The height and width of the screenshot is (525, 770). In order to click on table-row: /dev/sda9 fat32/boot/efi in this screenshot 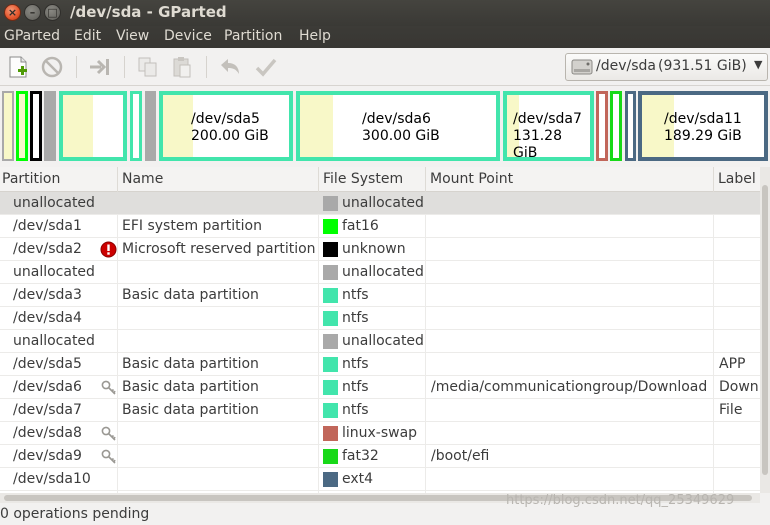, I will do `click(380, 456)`.